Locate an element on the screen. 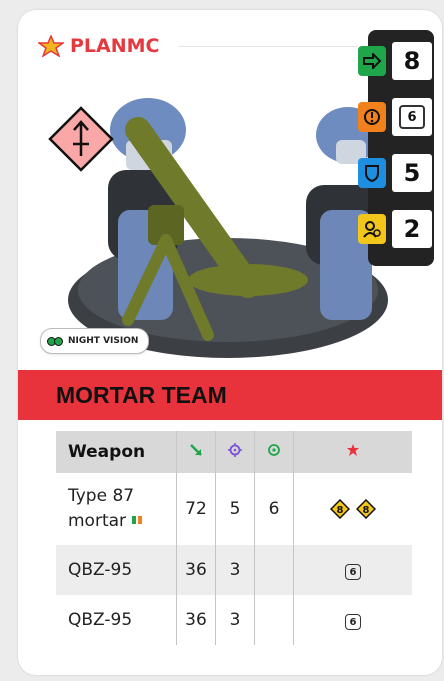 This screenshot has height=681, width=444. faction-header: PLANMC is located at coordinates (99, 46).